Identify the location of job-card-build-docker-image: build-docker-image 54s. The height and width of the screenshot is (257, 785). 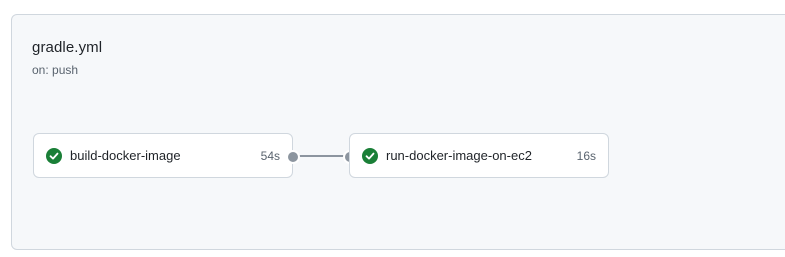
(163, 155).